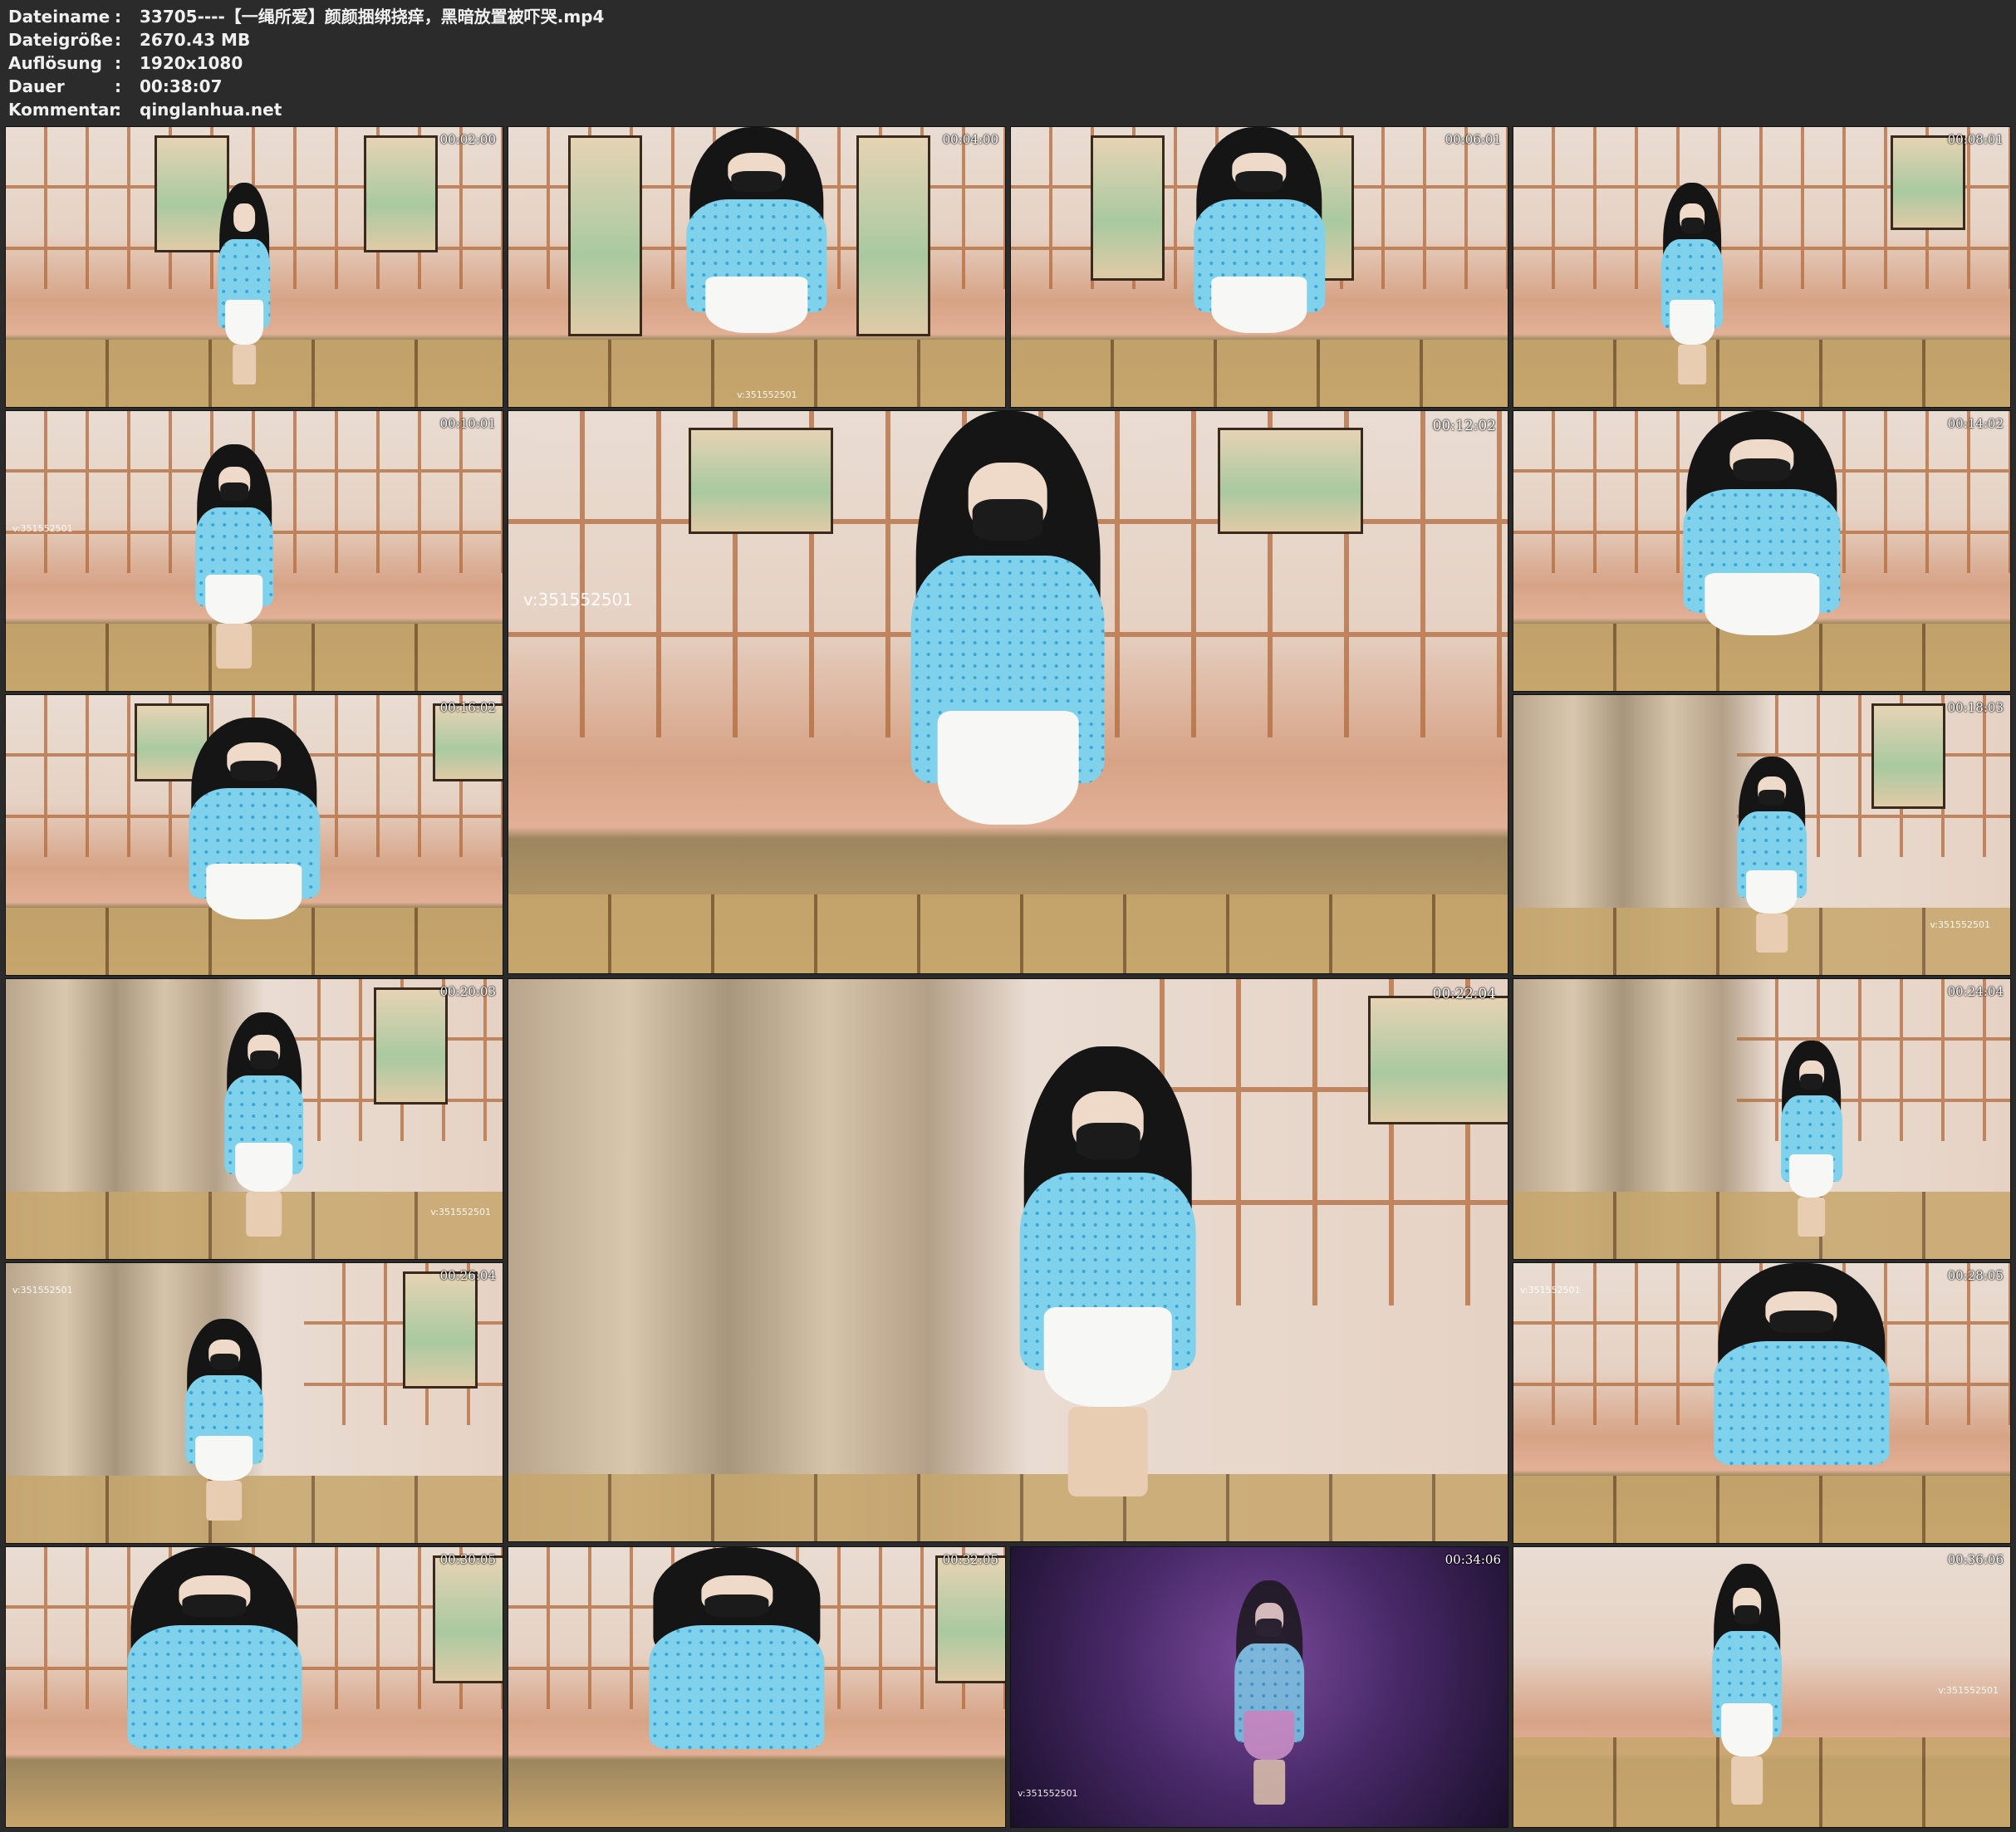 The width and height of the screenshot is (2016, 1832). Describe the element at coordinates (1976, 423) in the screenshot. I see `timestamp: 00:14:02` at that location.